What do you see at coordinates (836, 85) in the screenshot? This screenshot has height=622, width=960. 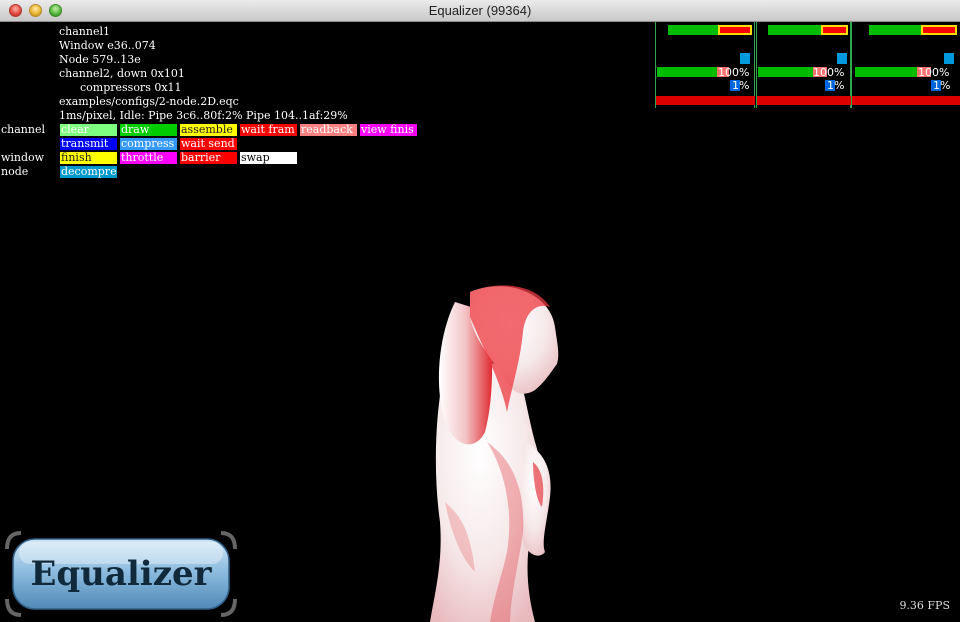 I see `panel-2-percent-bottom: 1%` at bounding box center [836, 85].